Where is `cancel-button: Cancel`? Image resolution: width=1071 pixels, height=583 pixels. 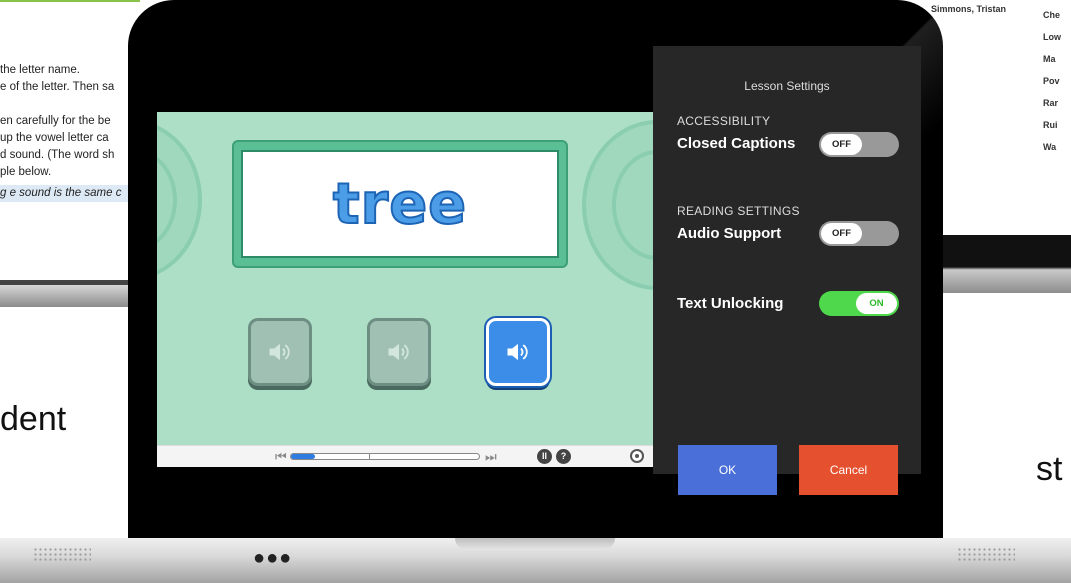
cancel-button: Cancel is located at coordinates (848, 470).